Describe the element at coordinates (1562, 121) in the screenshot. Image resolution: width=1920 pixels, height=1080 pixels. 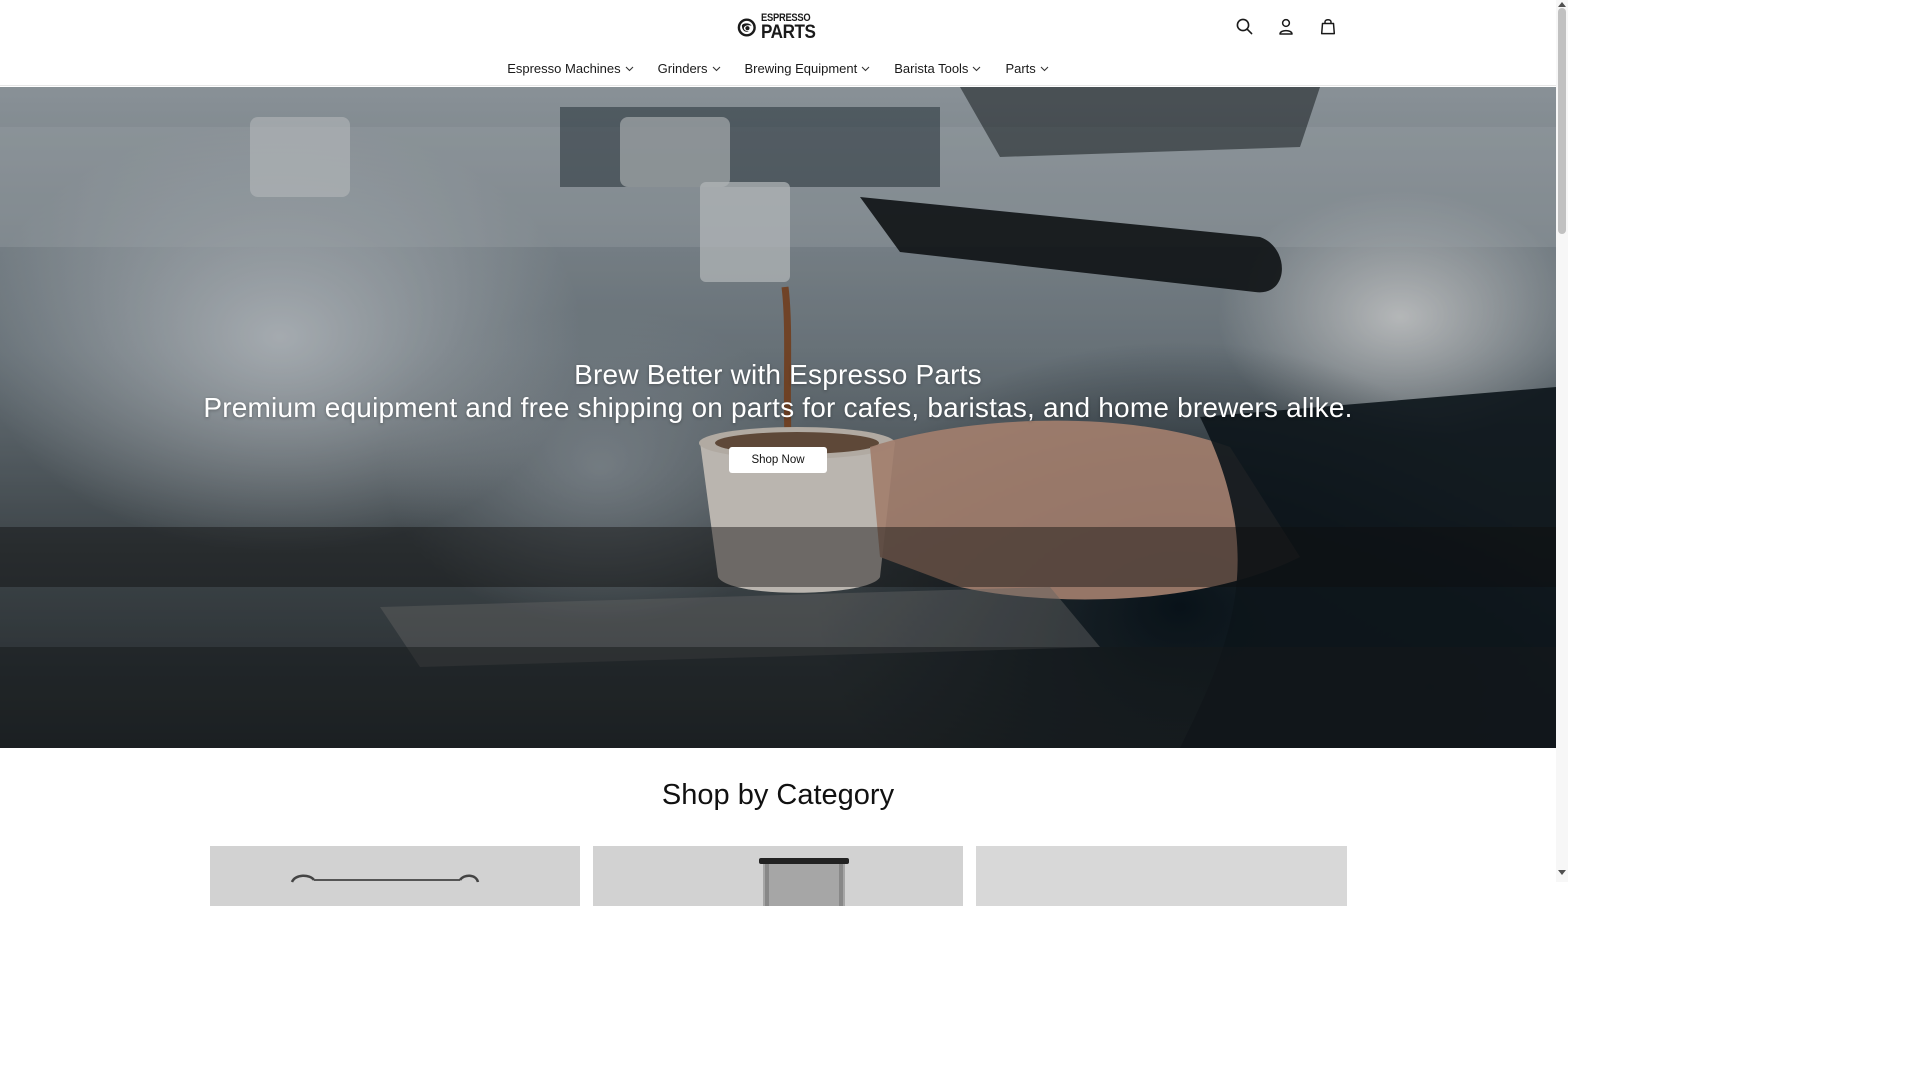
I see `scrollbar-thumb` at that location.